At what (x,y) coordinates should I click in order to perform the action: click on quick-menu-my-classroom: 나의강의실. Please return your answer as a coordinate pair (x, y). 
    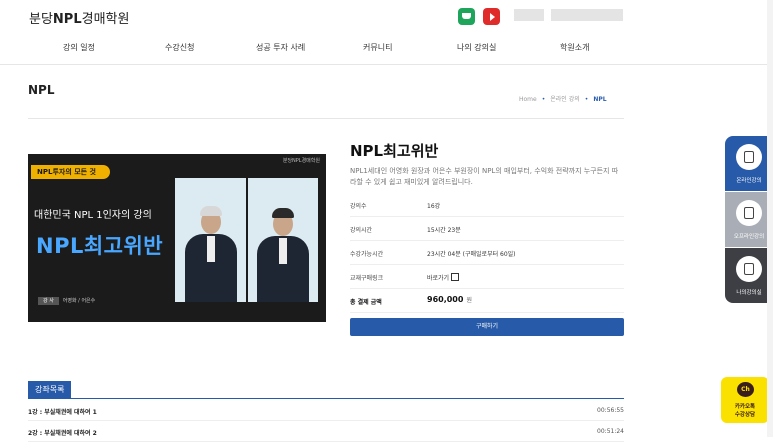
    Looking at the image, I should click on (749, 275).